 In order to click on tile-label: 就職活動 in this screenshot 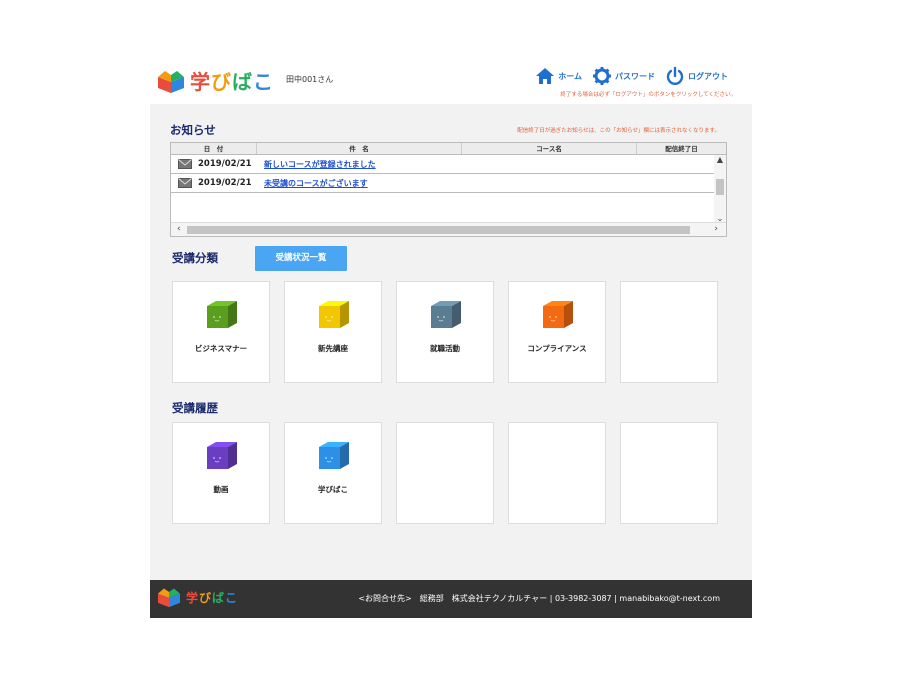, I will do `click(445, 348)`.